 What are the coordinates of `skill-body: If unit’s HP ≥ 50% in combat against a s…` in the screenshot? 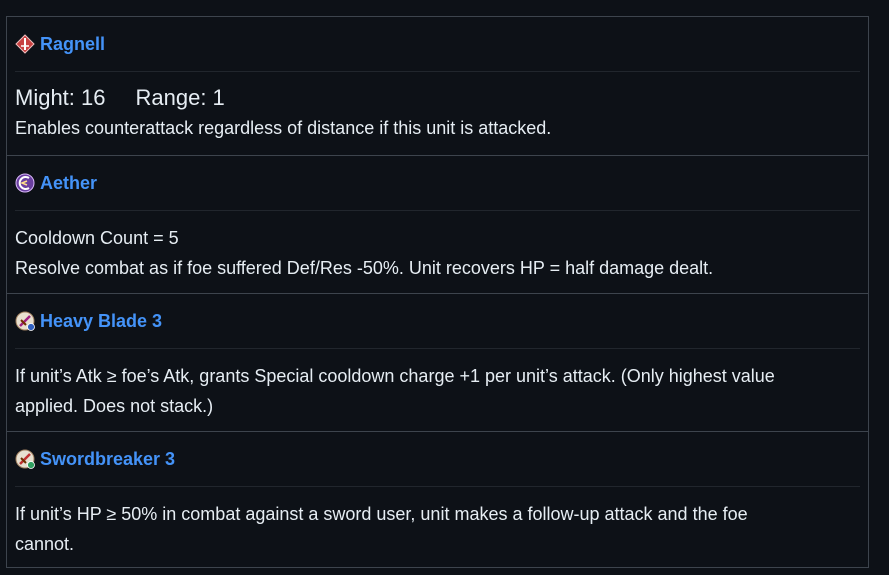 It's located at (437, 529).